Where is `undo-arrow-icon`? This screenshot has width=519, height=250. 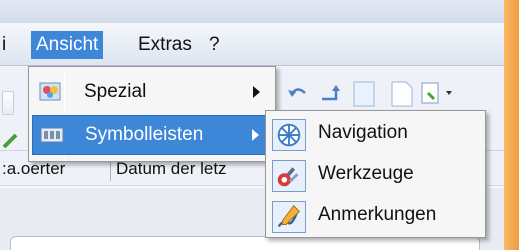
undo-arrow-icon is located at coordinates (298, 94).